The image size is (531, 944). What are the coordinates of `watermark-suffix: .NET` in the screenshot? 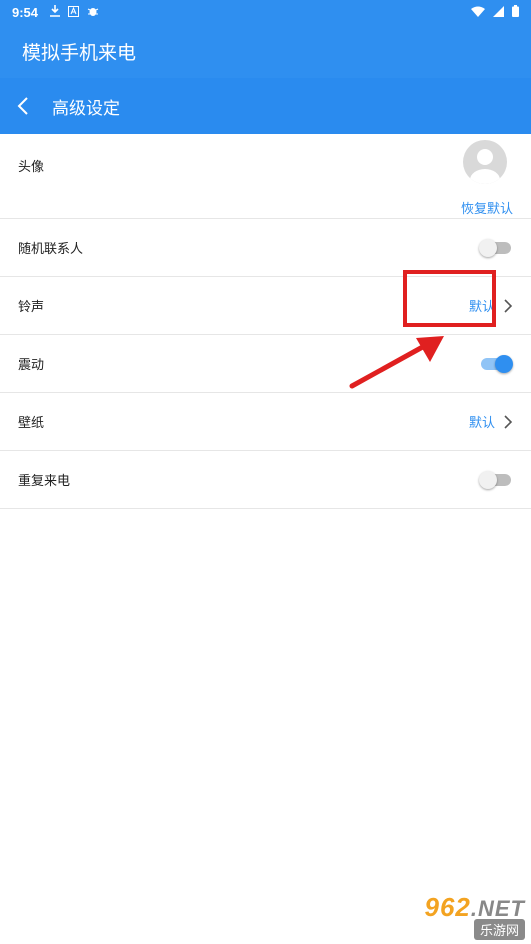 It's located at (497, 908).